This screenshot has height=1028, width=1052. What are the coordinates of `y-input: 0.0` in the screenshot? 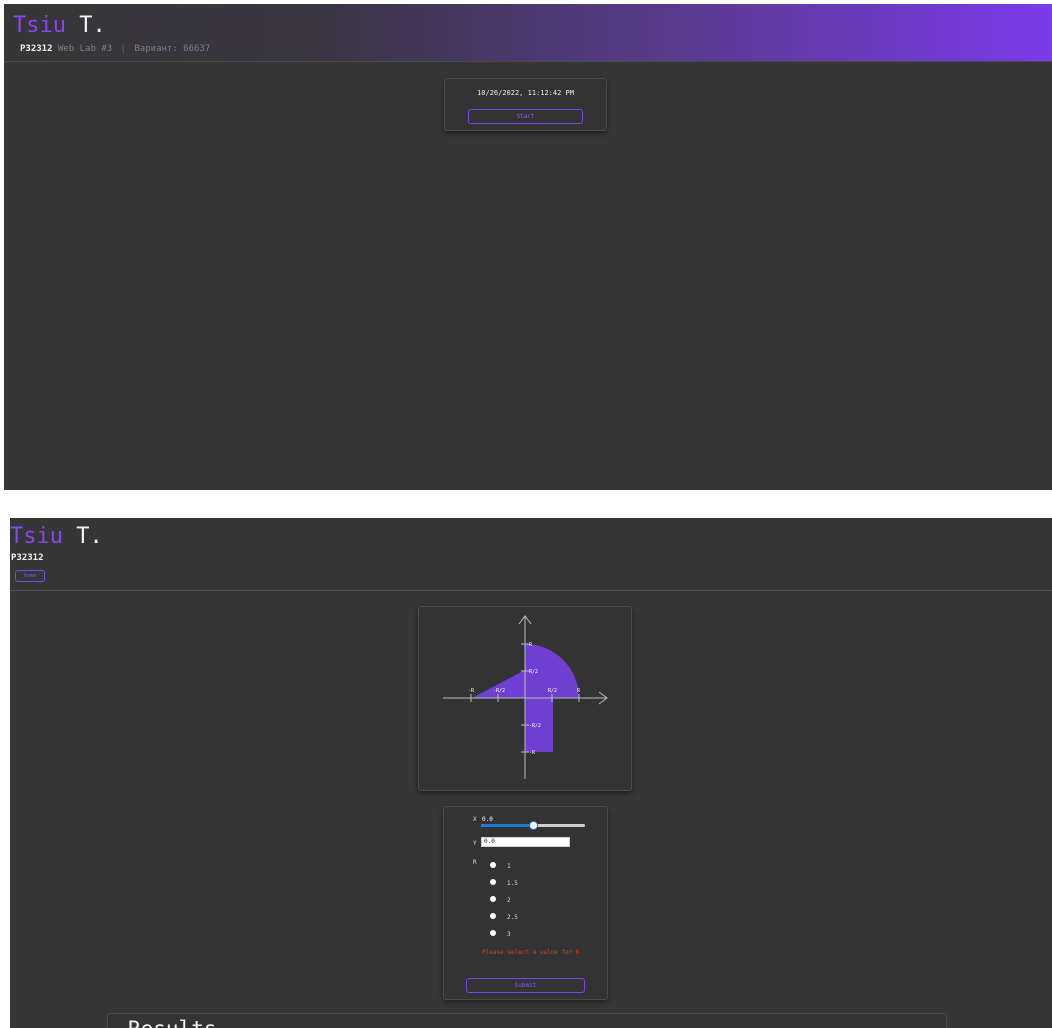 It's located at (525, 842).